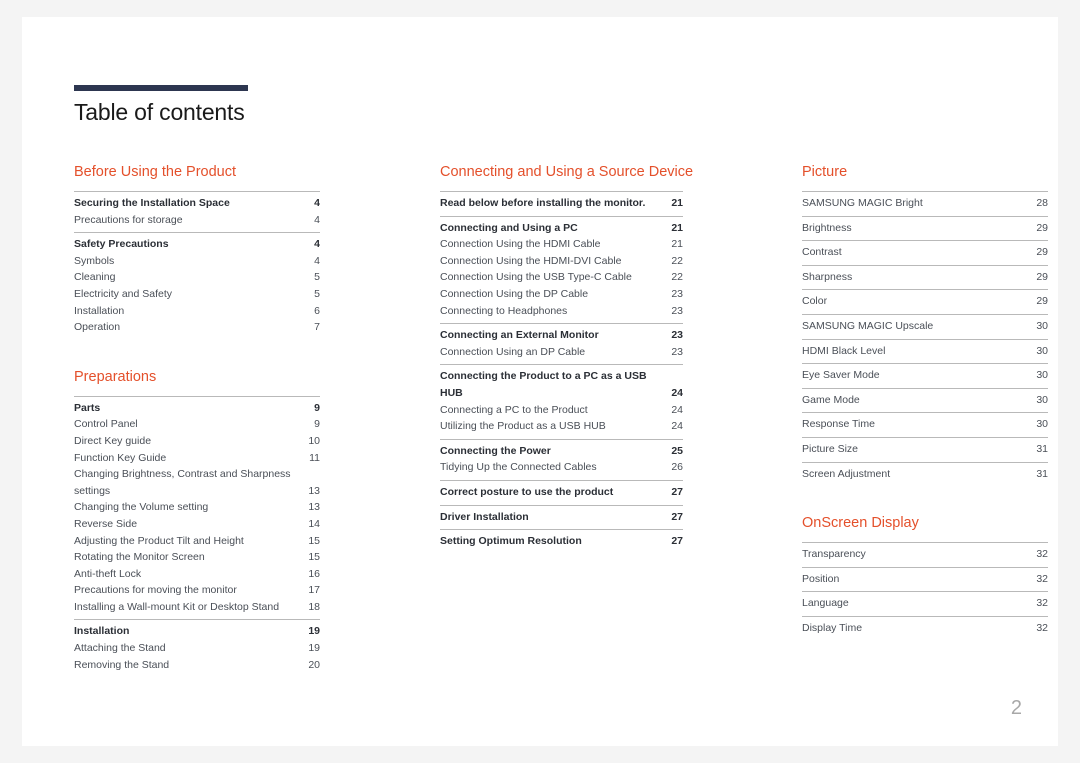  Describe the element at coordinates (197, 368) in the screenshot. I see `section-heading: Preparations` at that location.